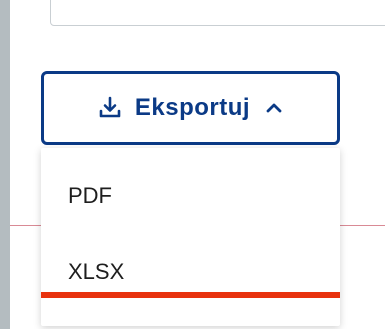 The image size is (385, 329). Describe the element at coordinates (190, 295) in the screenshot. I see `focus-indicator` at that location.